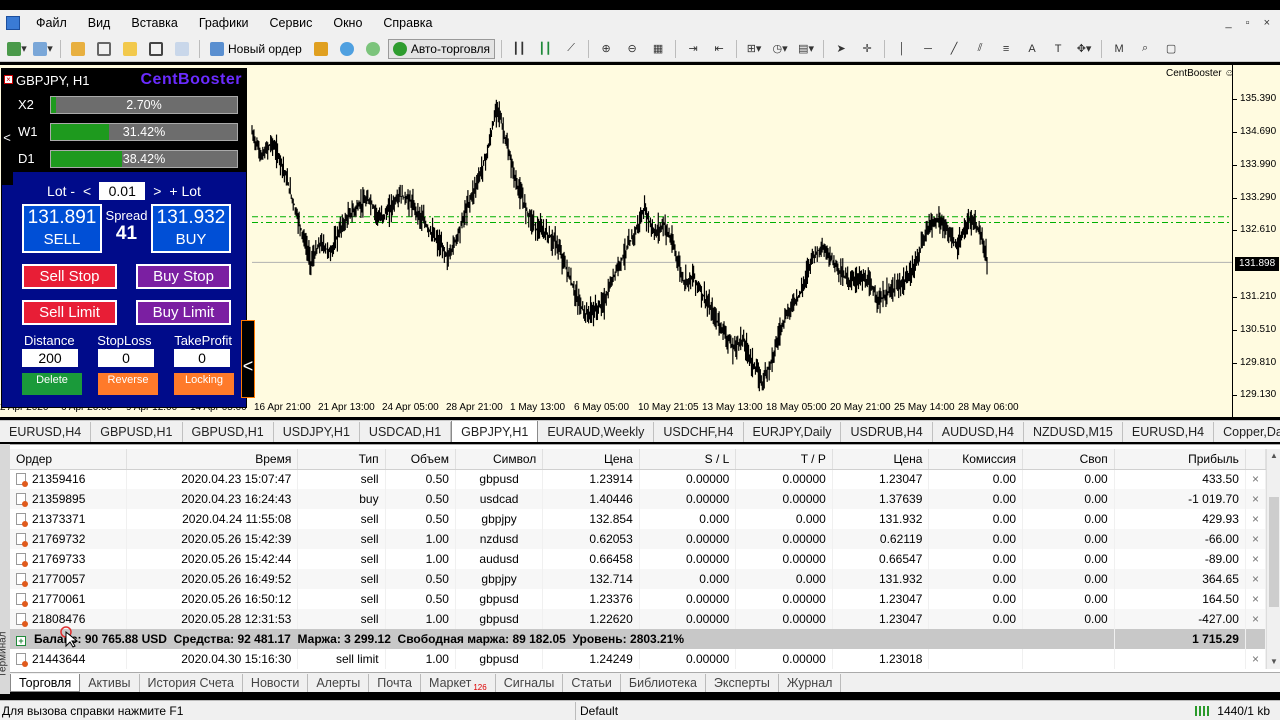 The height and width of the screenshot is (720, 1280). What do you see at coordinates (699, 432) in the screenshot?
I see `chart-tab: USDCHF,H4` at bounding box center [699, 432].